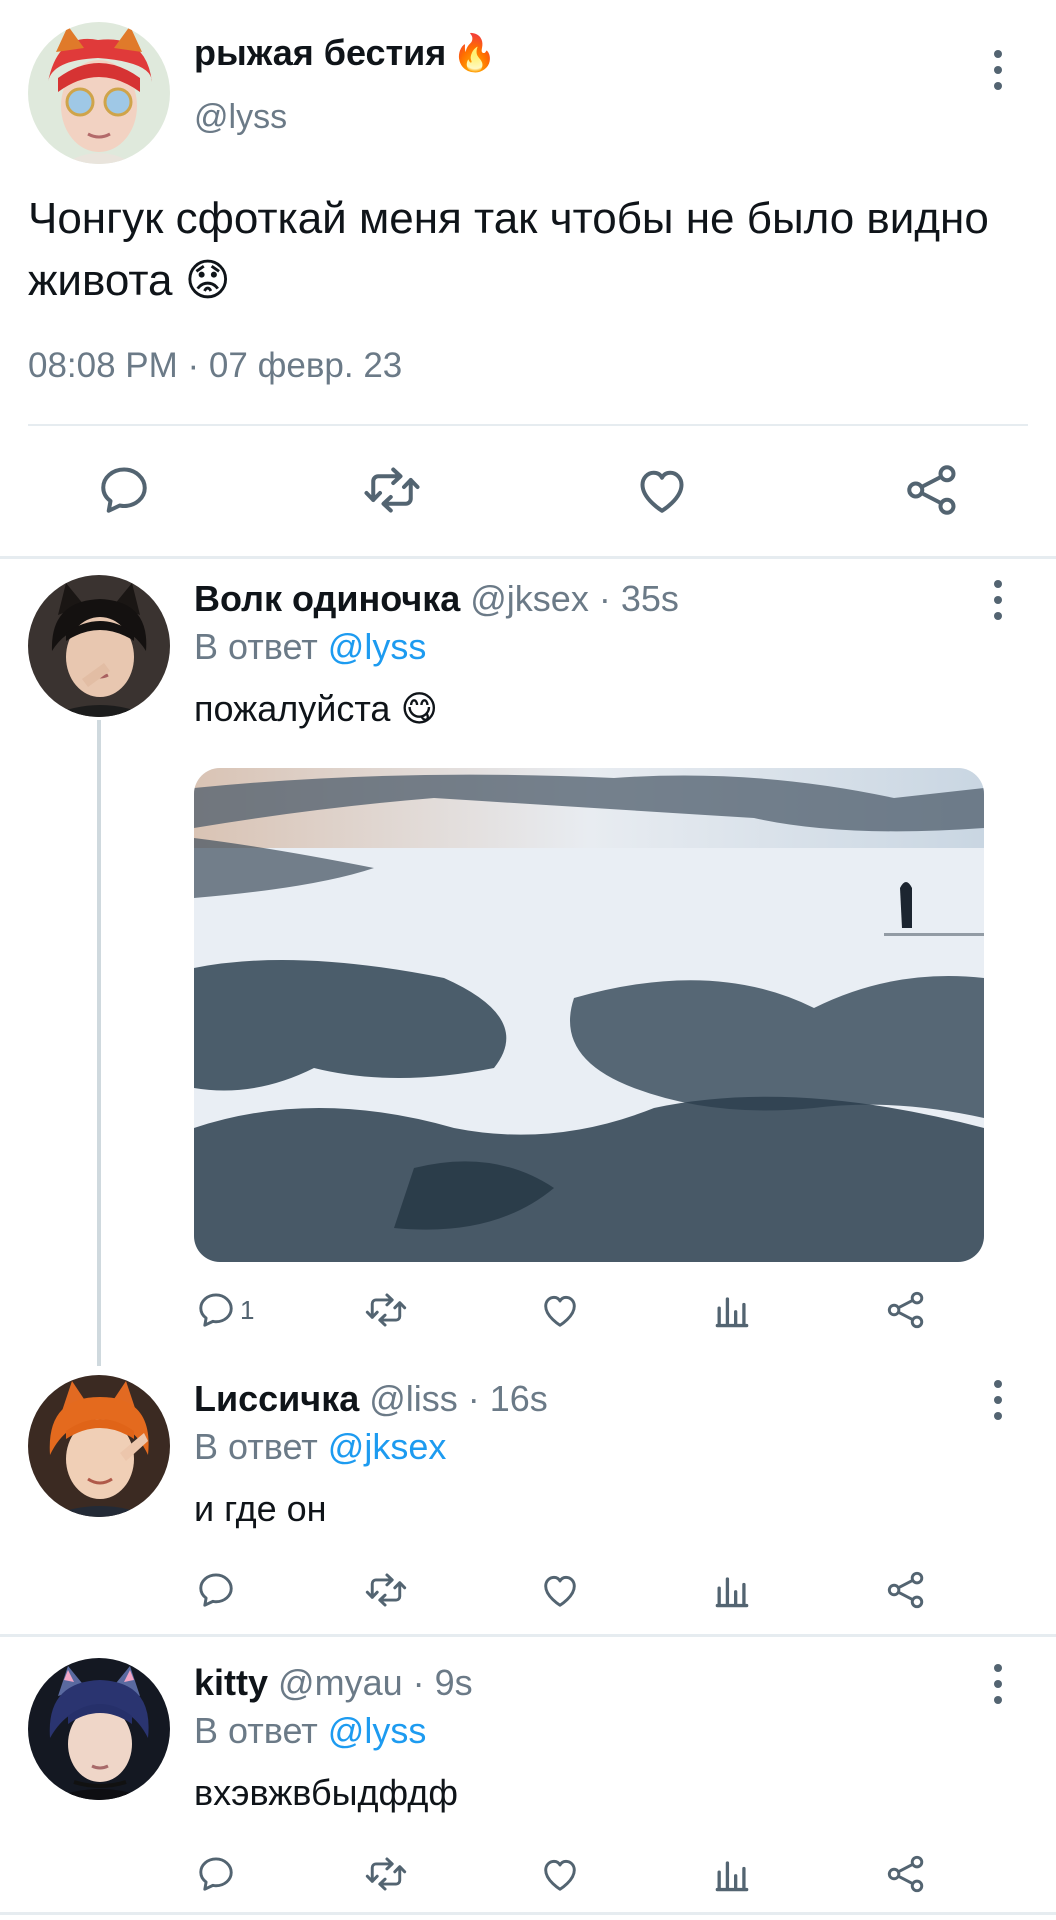  Describe the element at coordinates (247, 1309) in the screenshot. I see `reply-count: 1` at that location.